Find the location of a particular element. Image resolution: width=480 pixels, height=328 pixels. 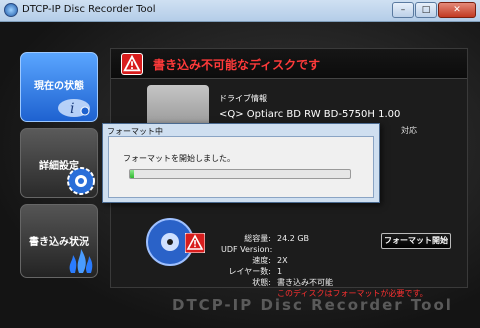

format-progress-dialog: フォーマット中 フォーマットを開始しました。 is located at coordinates (241, 163).